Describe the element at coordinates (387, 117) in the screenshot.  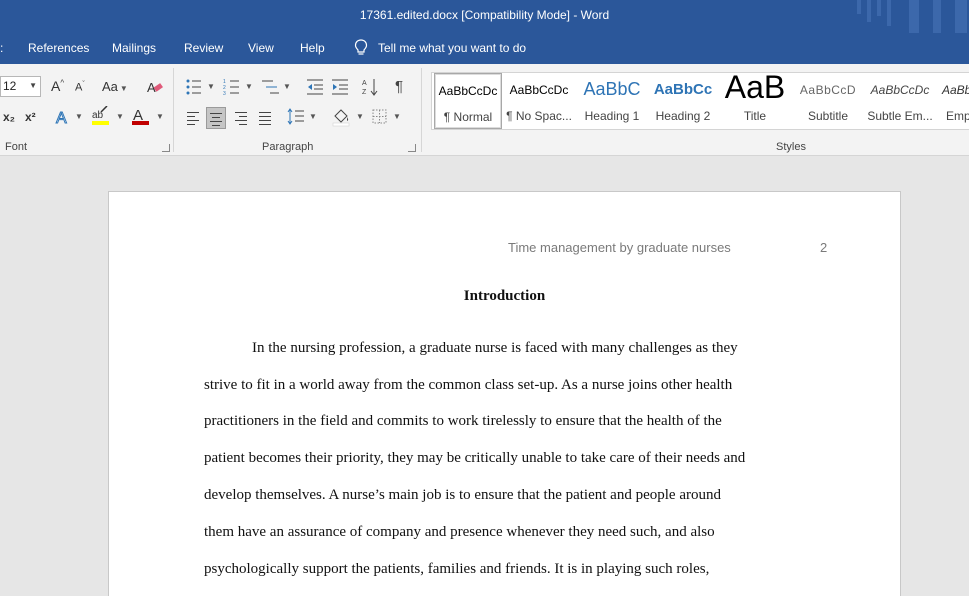
I see `borders-icon: ▼` at that location.